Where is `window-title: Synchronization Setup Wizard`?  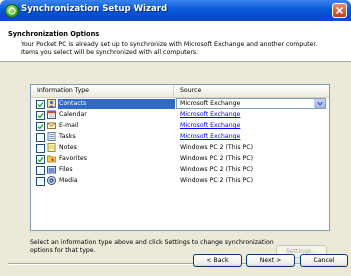
window-title: Synchronization Setup Wizard is located at coordinates (94, 9).